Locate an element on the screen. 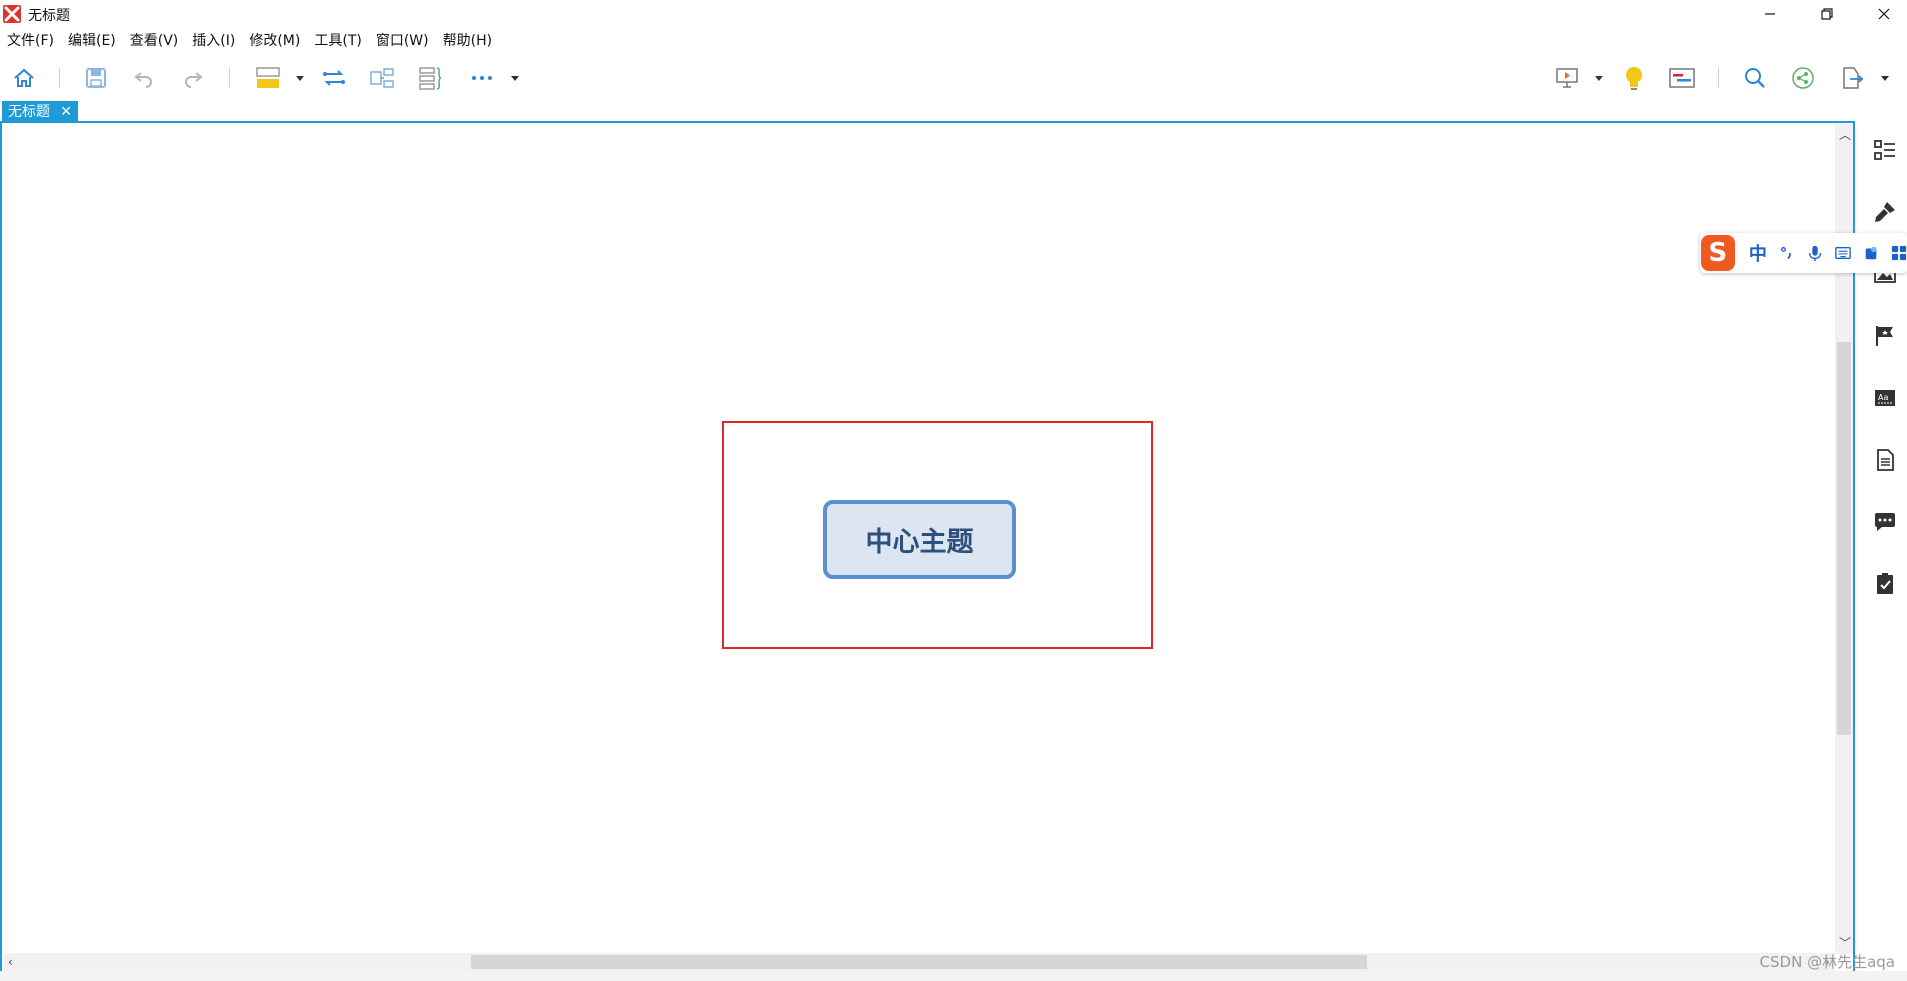 The height and width of the screenshot is (981, 1907). undo-button is located at coordinates (144, 78).